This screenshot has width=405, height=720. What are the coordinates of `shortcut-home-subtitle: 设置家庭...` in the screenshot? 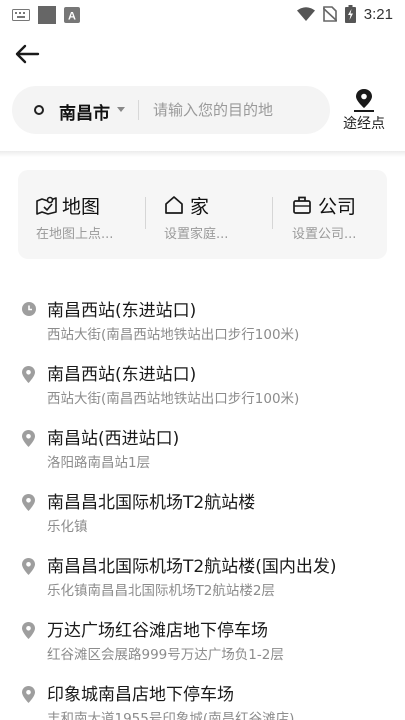 It's located at (196, 234).